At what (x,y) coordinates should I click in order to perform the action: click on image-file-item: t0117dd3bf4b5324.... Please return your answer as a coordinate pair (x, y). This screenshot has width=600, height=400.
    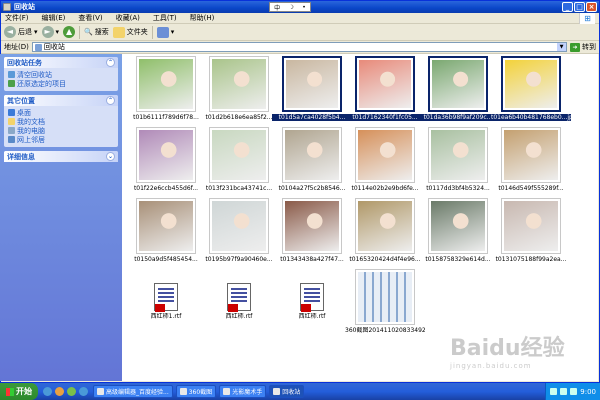
    Looking at the image, I should click on (458, 159).